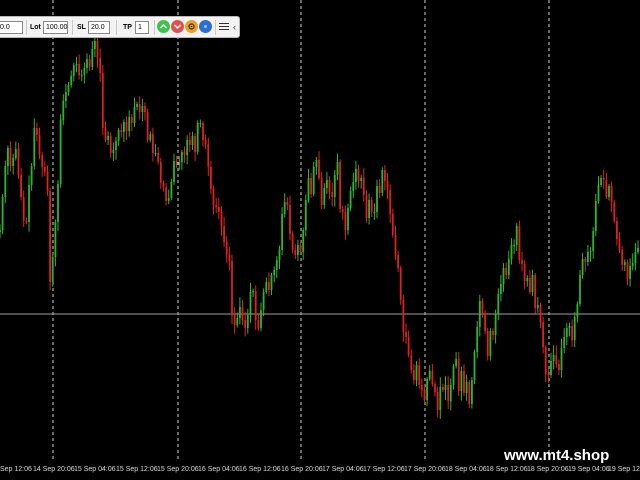 The image size is (640, 480). Describe the element at coordinates (137, 469) in the screenshot. I see `time-axis-label: 15 Sep 12:06` at that location.